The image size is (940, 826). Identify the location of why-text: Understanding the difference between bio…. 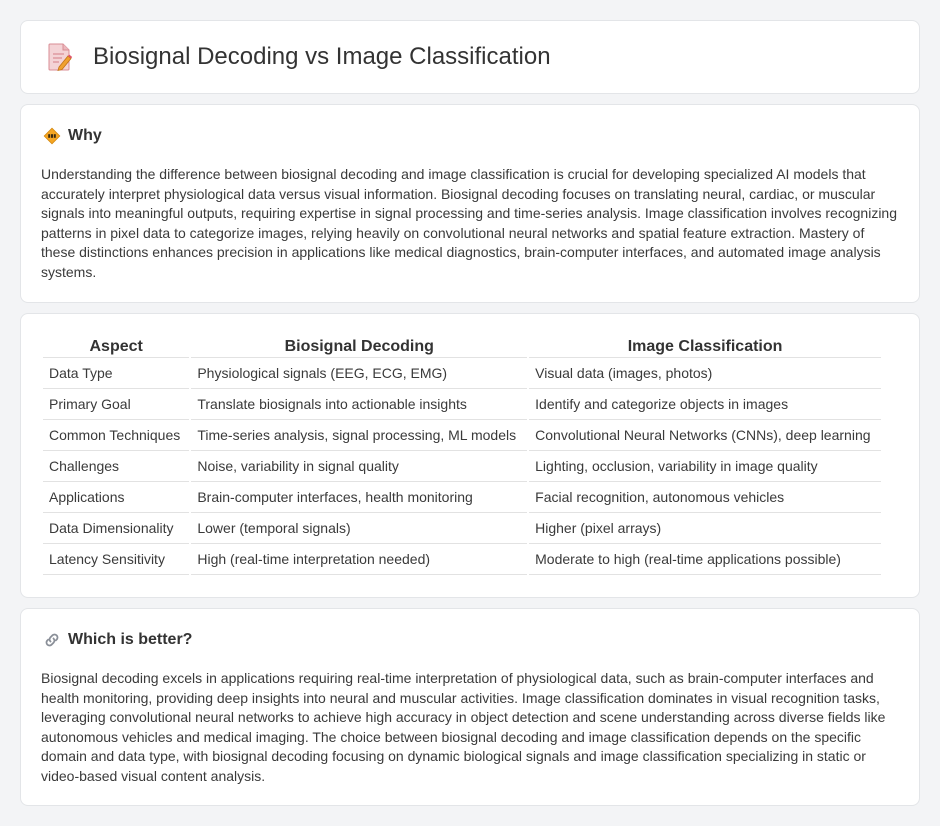
(469, 223).